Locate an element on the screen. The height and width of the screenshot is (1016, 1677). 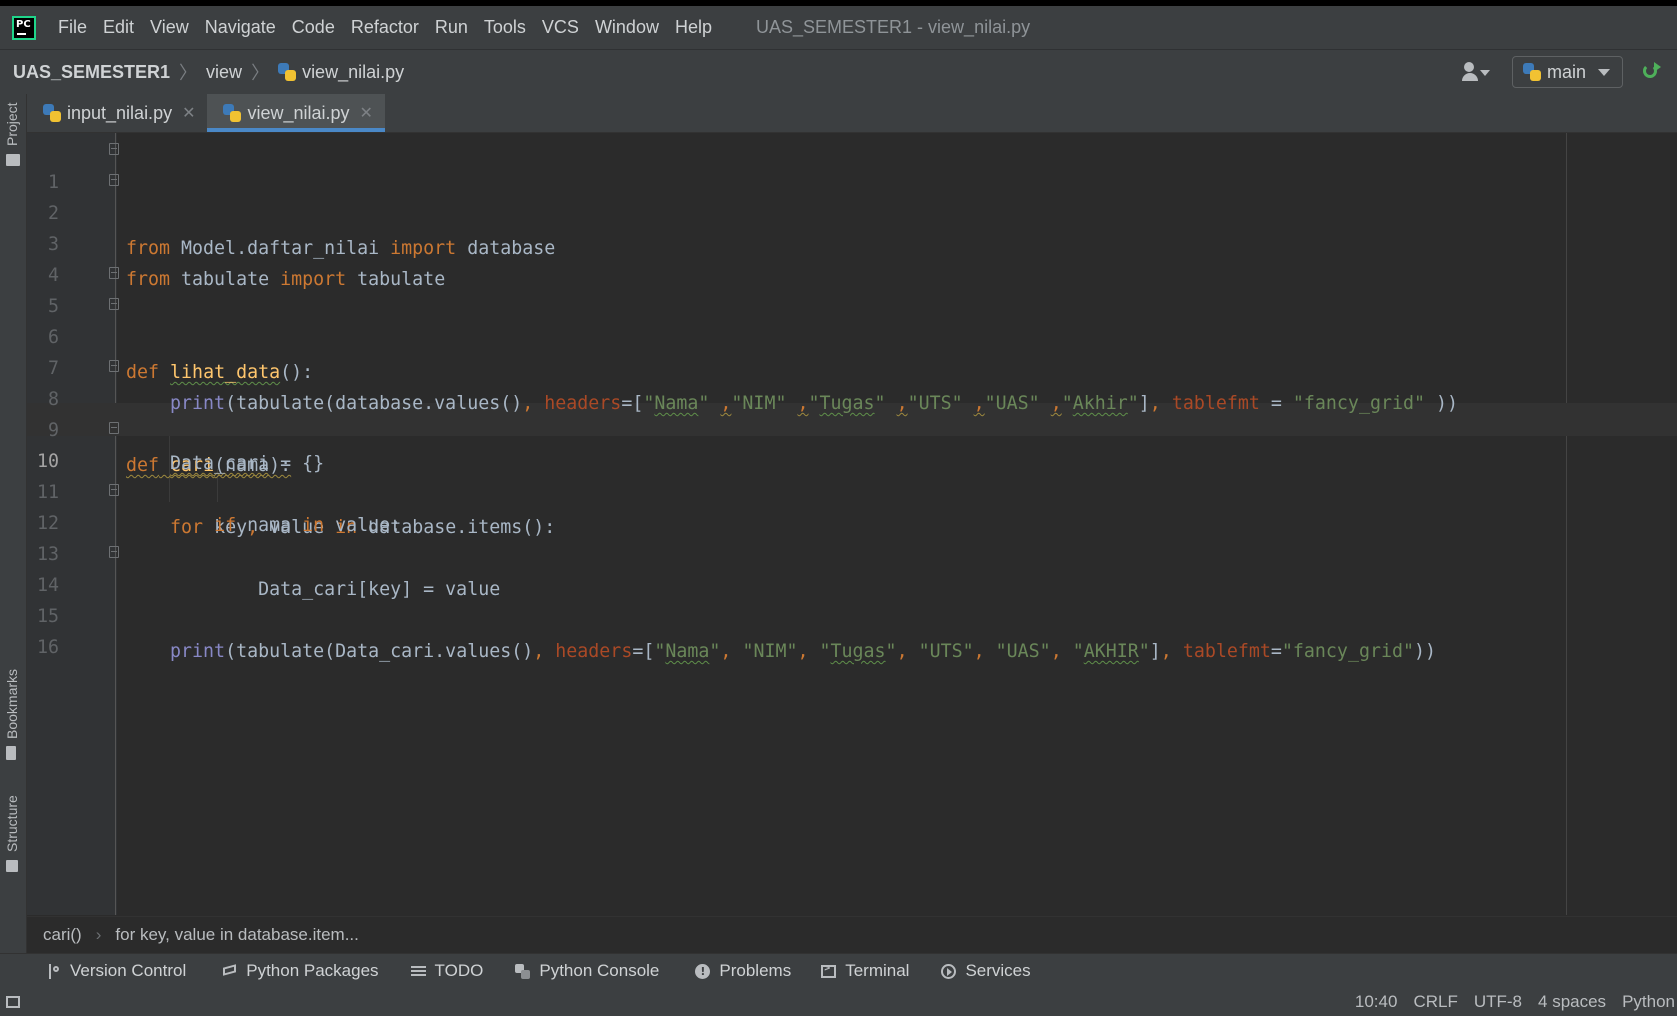
list-icon is located at coordinates (418, 971).